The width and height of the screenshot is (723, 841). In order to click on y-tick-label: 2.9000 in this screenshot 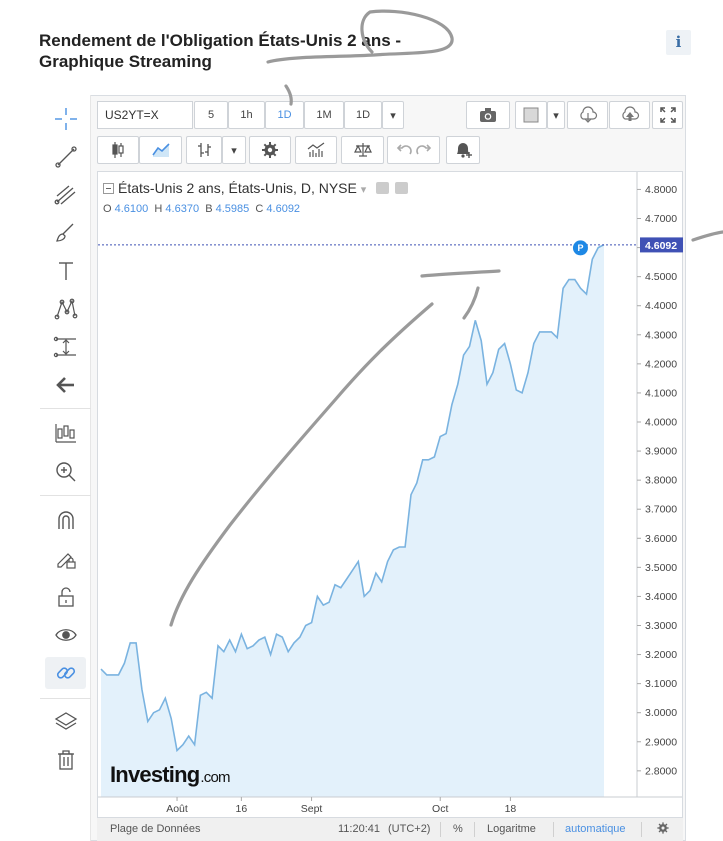, I will do `click(661, 742)`.